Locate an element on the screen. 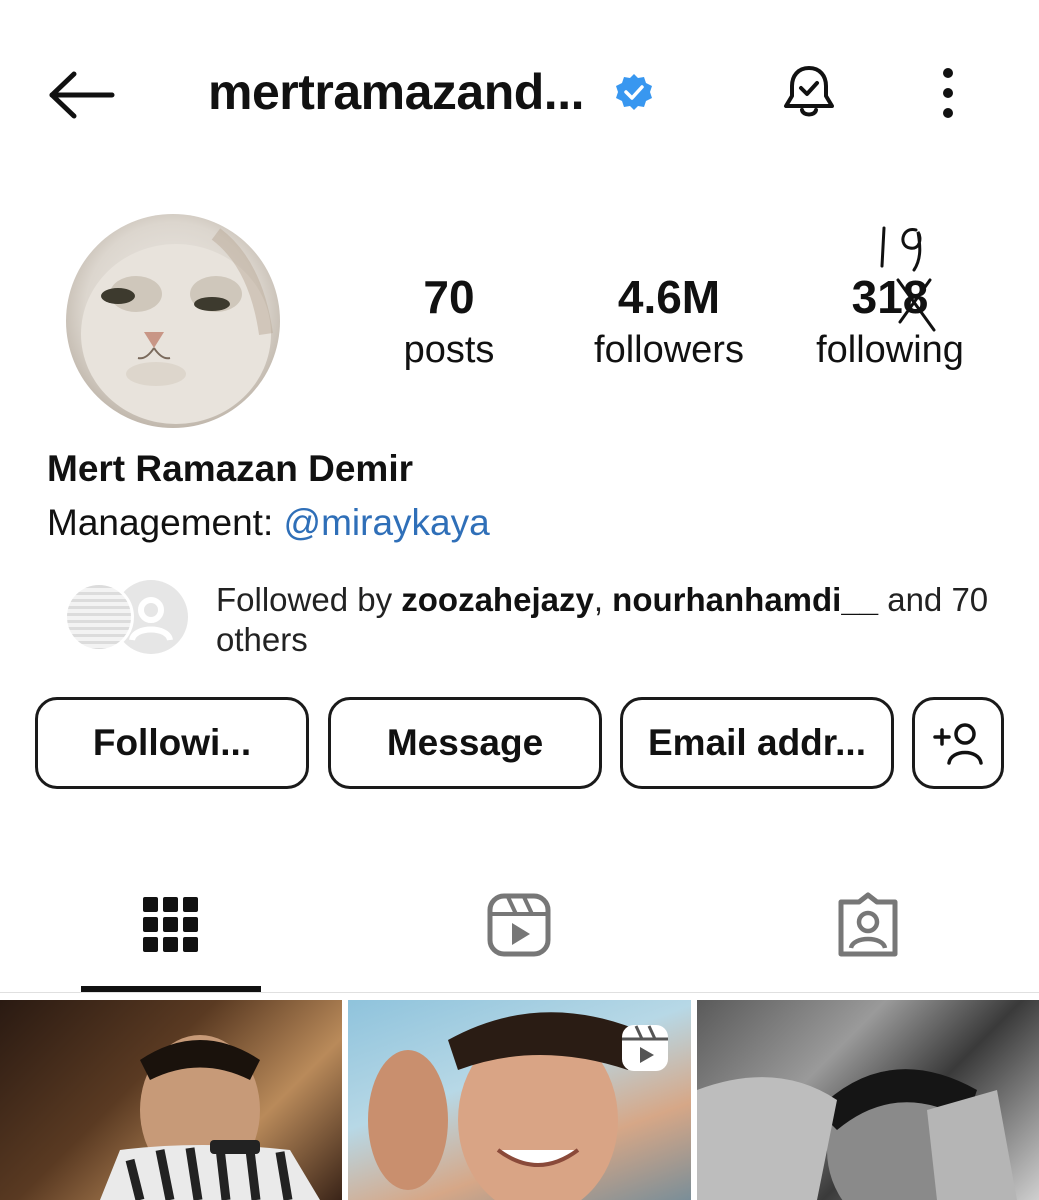 The image size is (1039, 1200). tab-divider is located at coordinates (519, 992).